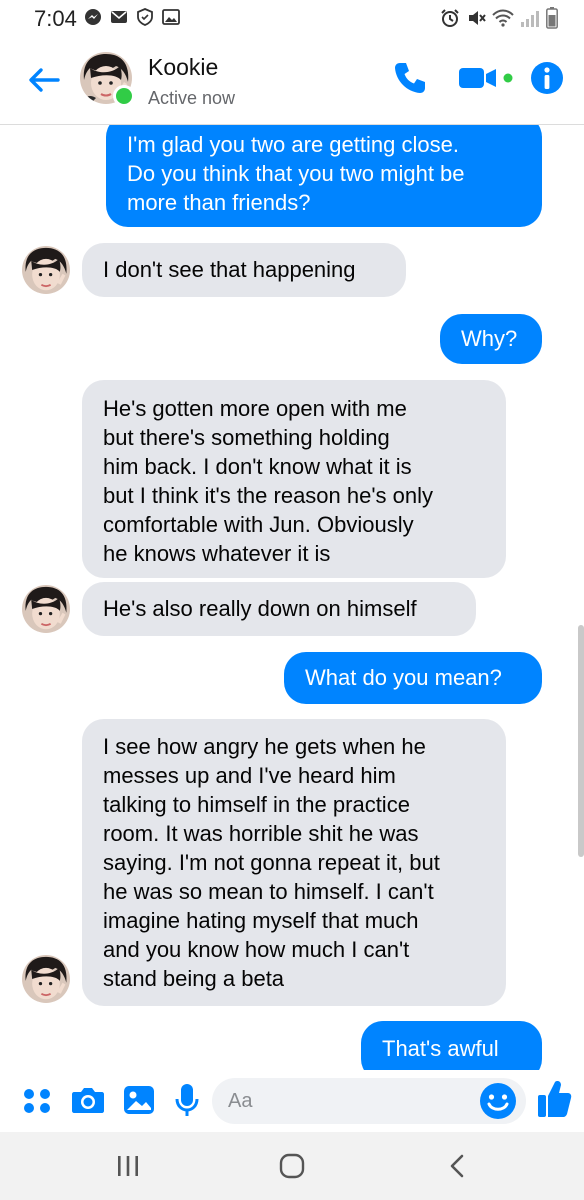 The height and width of the screenshot is (1200, 584). I want to click on outgoing-message: That's awful, so click(451, 1045).